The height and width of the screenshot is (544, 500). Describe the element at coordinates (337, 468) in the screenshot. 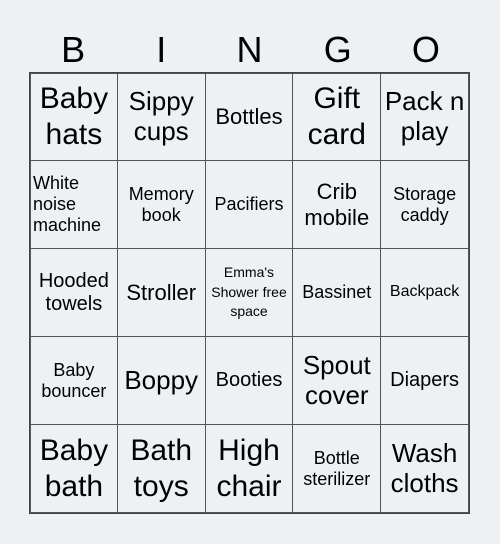

I see `bingo-cell: Bottle sterilizer` at that location.